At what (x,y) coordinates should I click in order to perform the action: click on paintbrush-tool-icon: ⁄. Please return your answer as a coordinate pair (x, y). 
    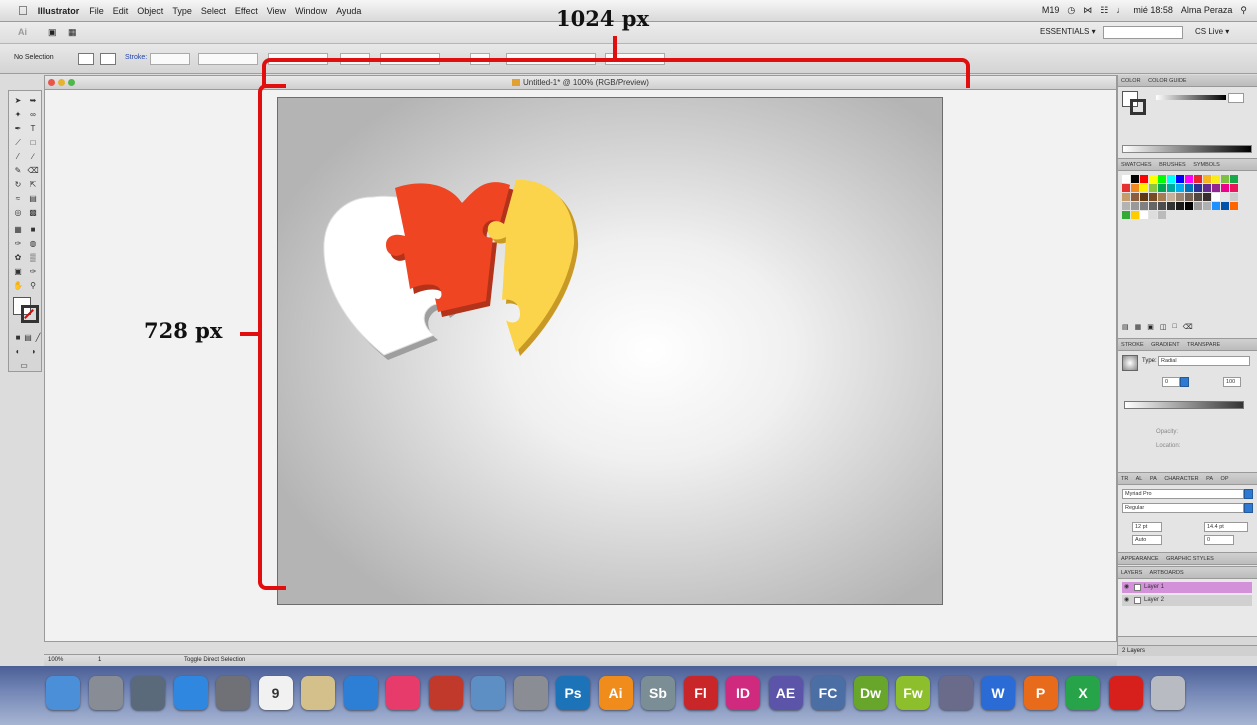
    Looking at the image, I should click on (18, 156).